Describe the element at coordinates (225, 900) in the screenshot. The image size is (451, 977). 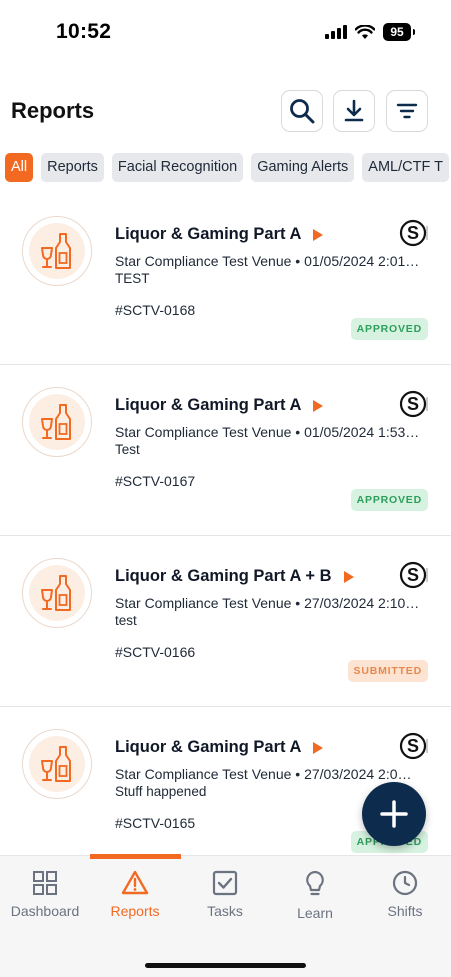
I see `tab-tasks: Tasks` at that location.